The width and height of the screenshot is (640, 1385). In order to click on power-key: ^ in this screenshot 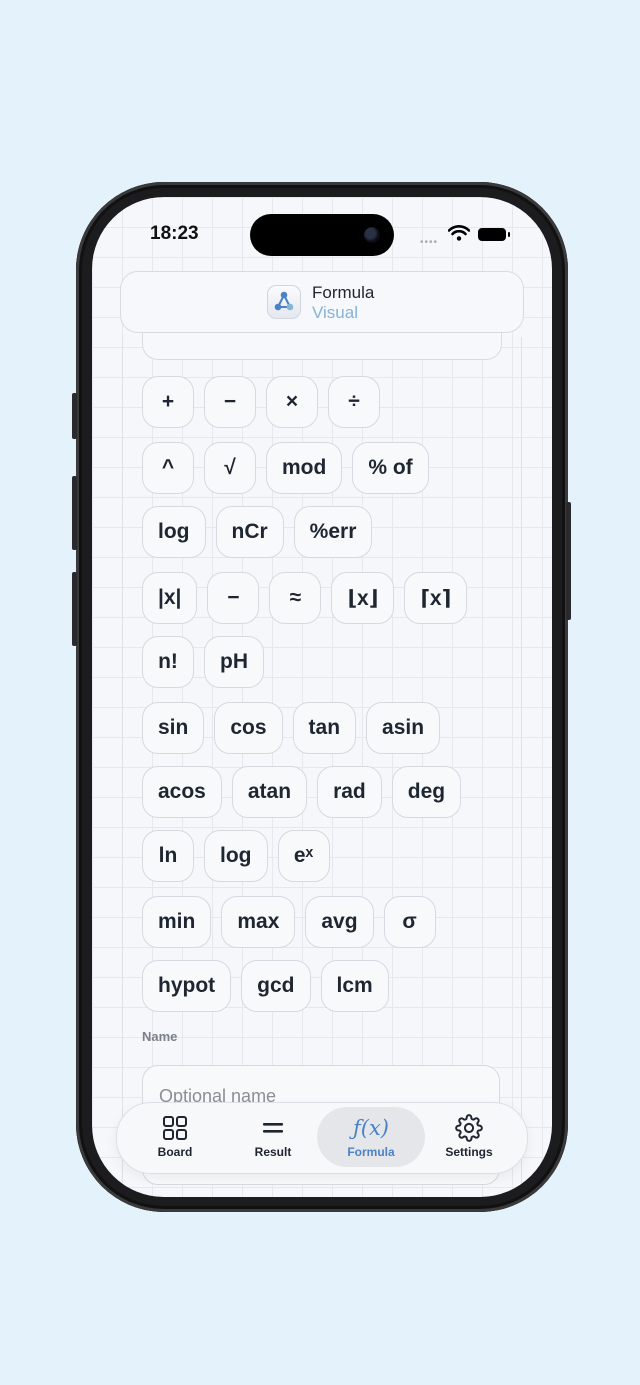, I will do `click(168, 468)`.